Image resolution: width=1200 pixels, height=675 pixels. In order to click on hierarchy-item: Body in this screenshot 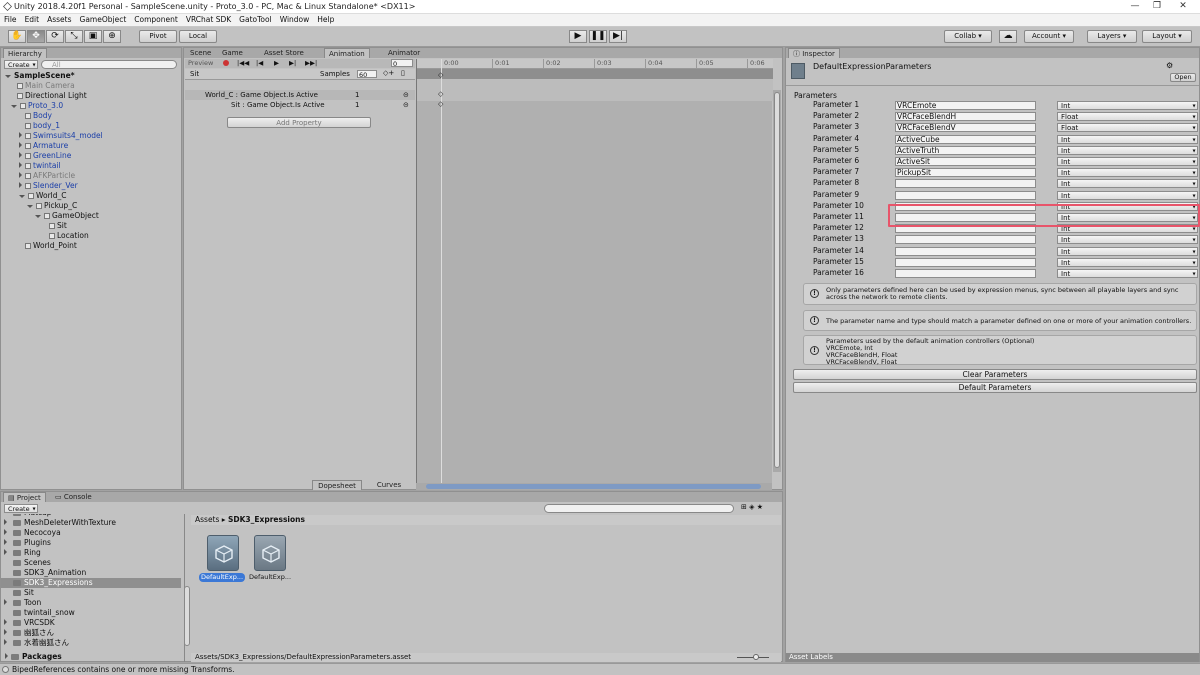, I will do `click(91, 116)`.